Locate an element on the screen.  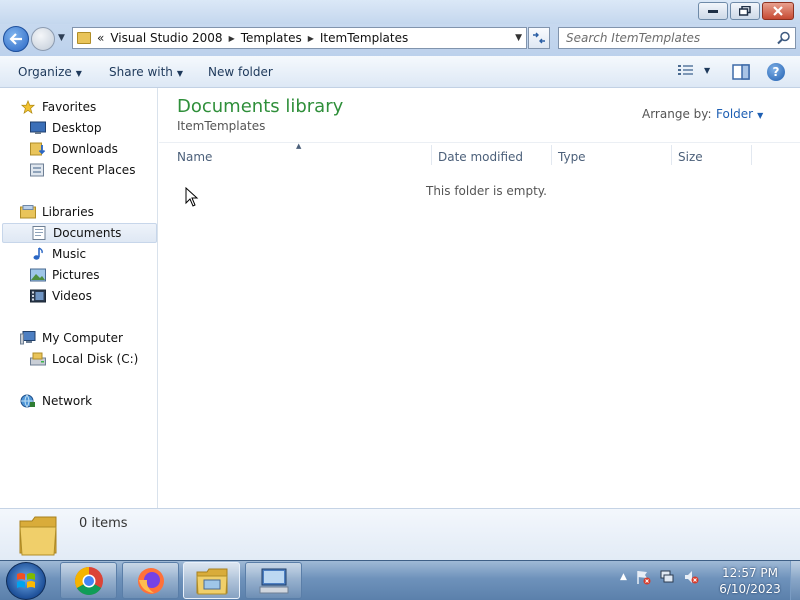
back-arrow-icon is located at coordinates (15, 39).